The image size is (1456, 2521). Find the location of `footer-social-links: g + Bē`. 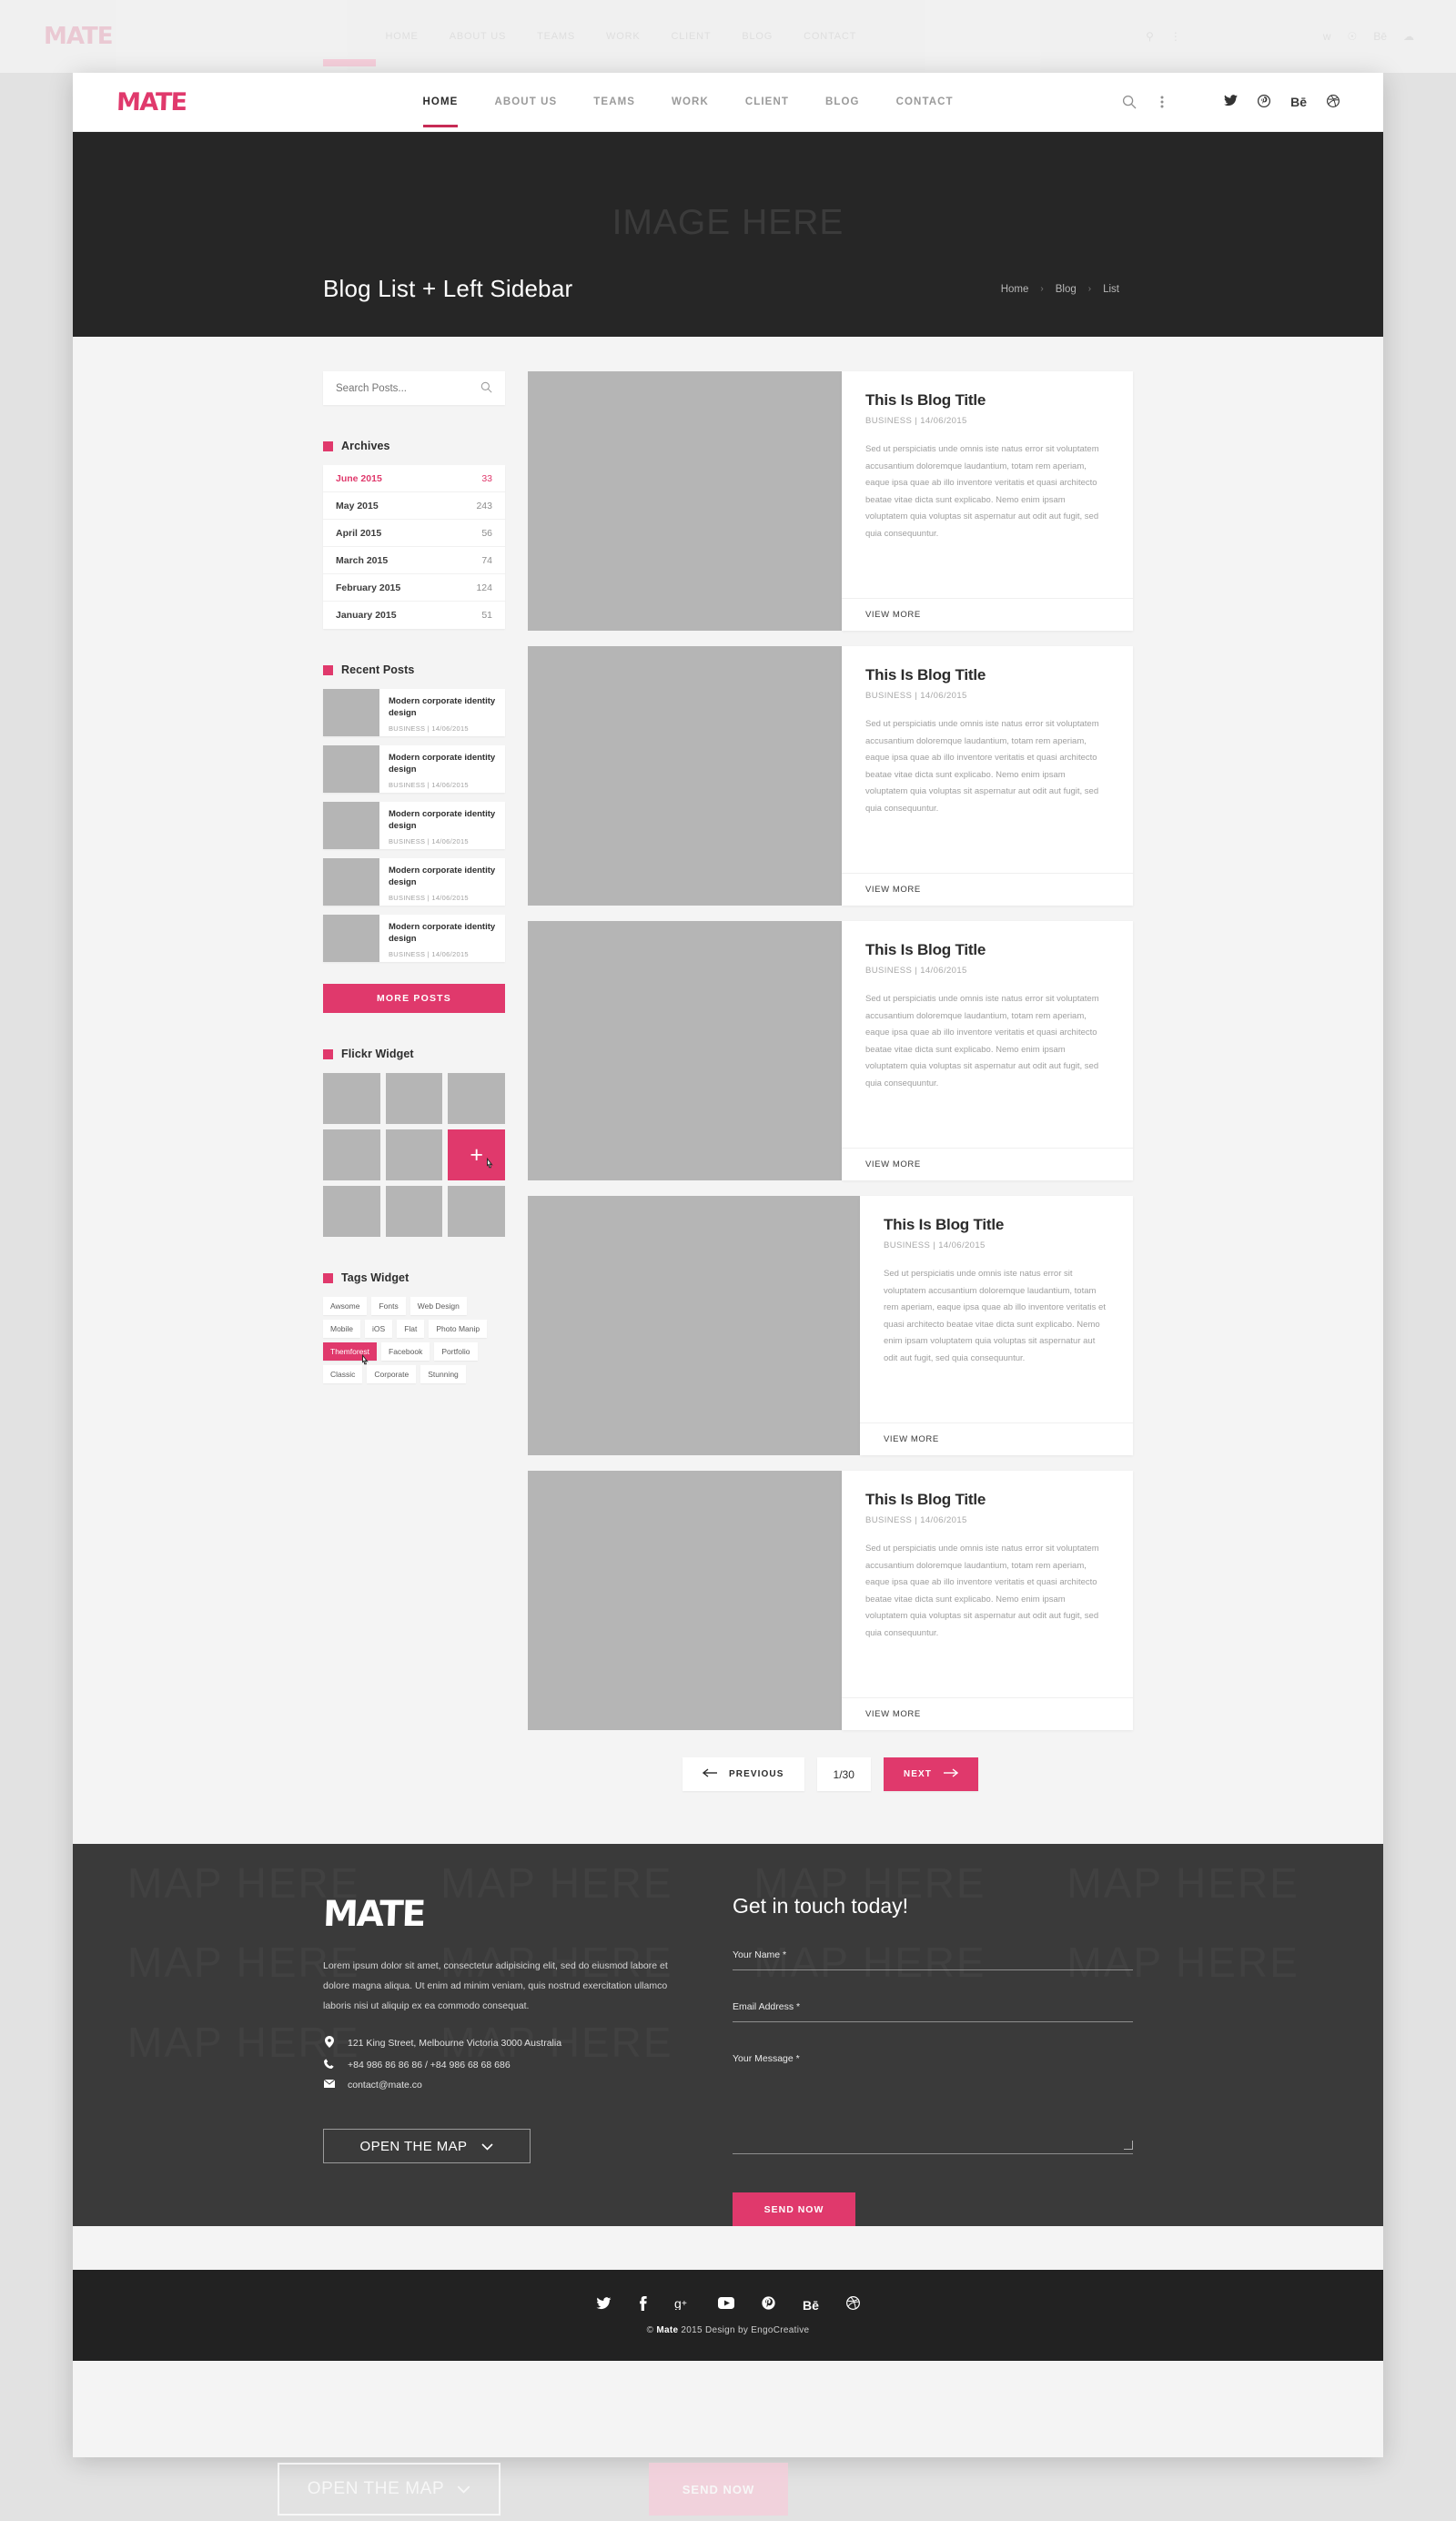

footer-social-links: g + Bē is located at coordinates (728, 2305).